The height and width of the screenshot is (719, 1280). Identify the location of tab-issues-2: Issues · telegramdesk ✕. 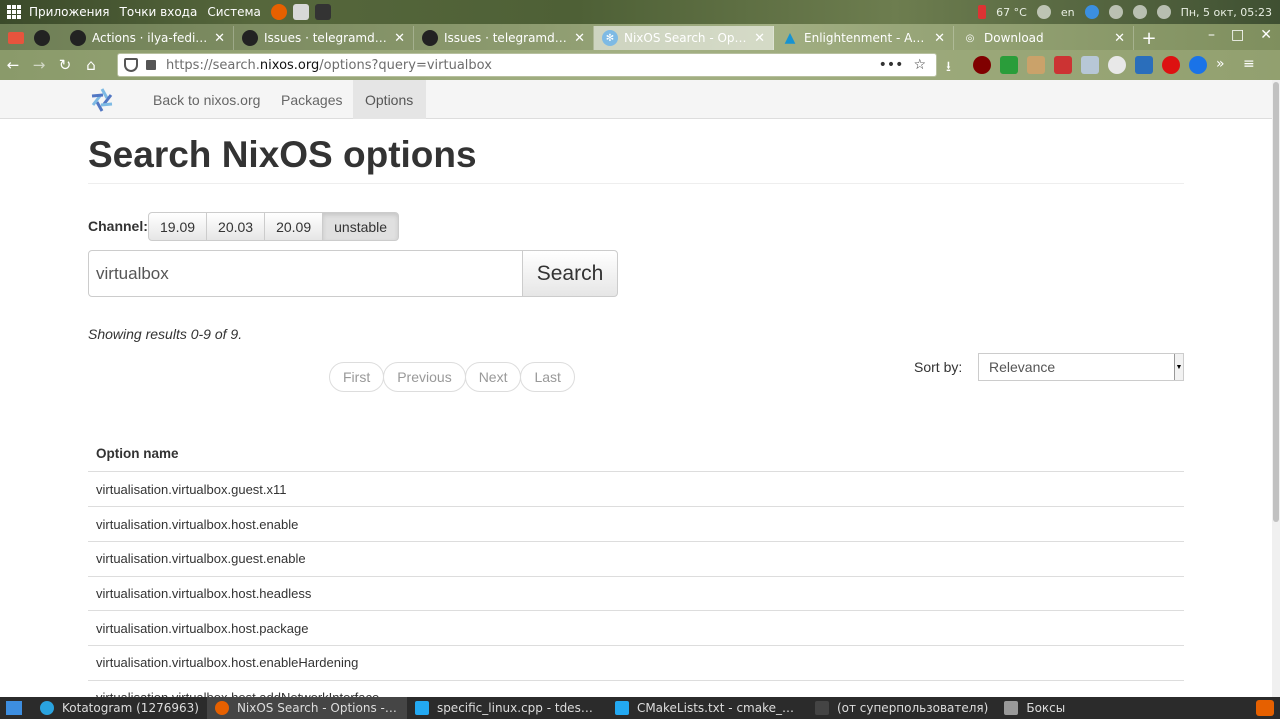
(504, 38).